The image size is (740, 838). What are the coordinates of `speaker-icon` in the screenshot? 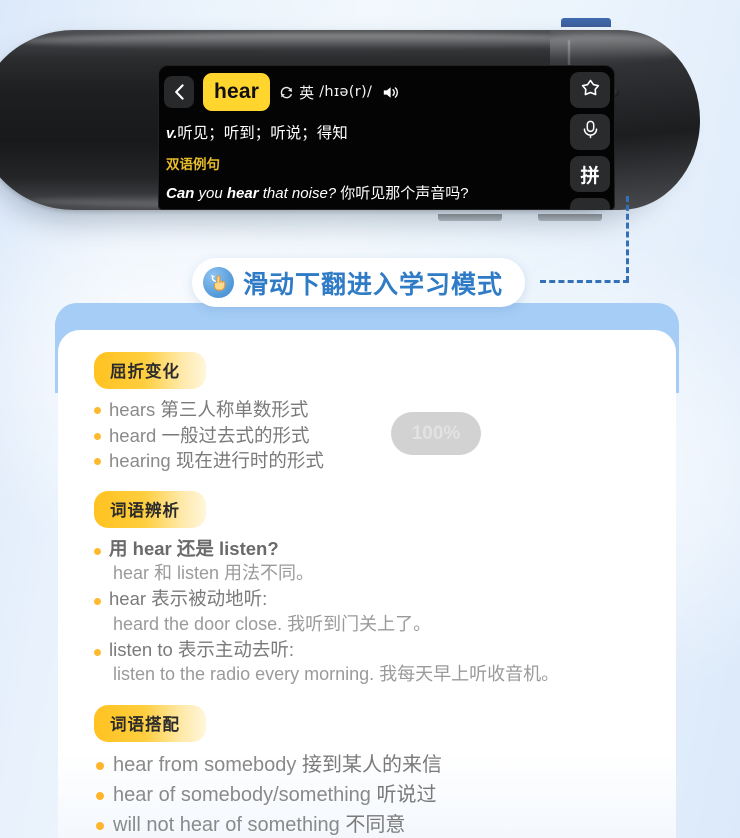 It's located at (391, 92).